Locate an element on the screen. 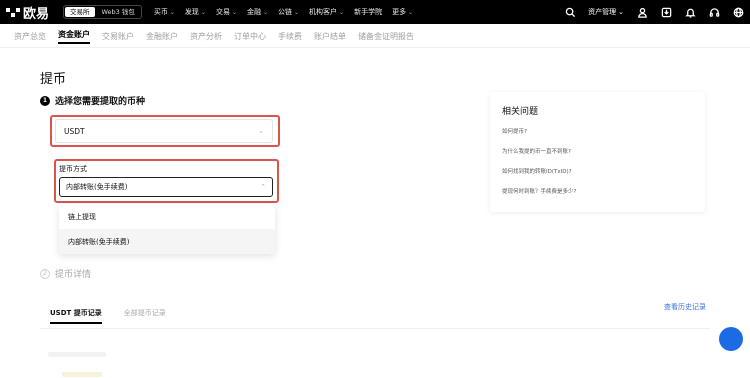  nav-label: 买币 is located at coordinates (160, 12).